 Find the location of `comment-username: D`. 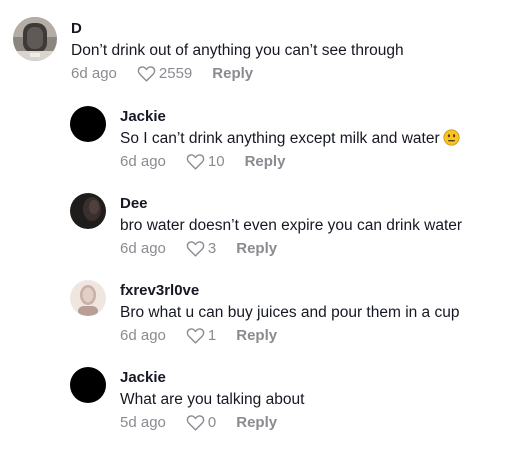

comment-username: D is located at coordinates (237, 29).